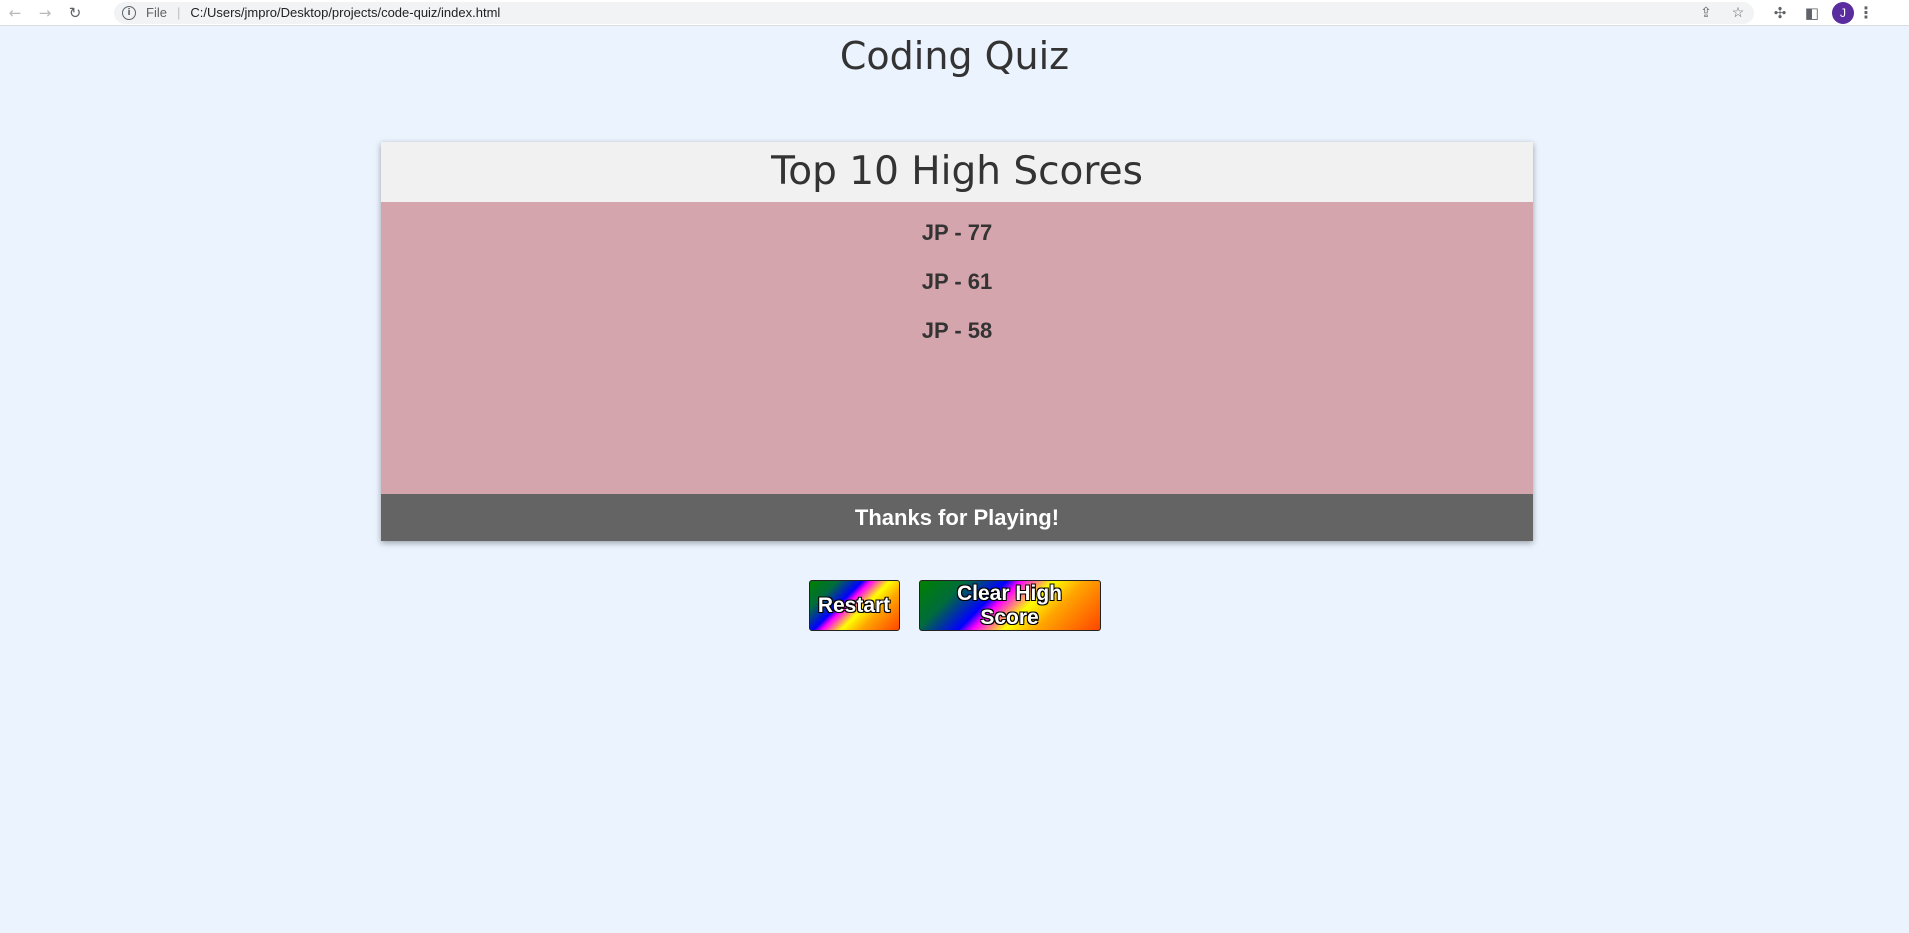  What do you see at coordinates (1843, 12) in the screenshot?
I see `avatar: J` at bounding box center [1843, 12].